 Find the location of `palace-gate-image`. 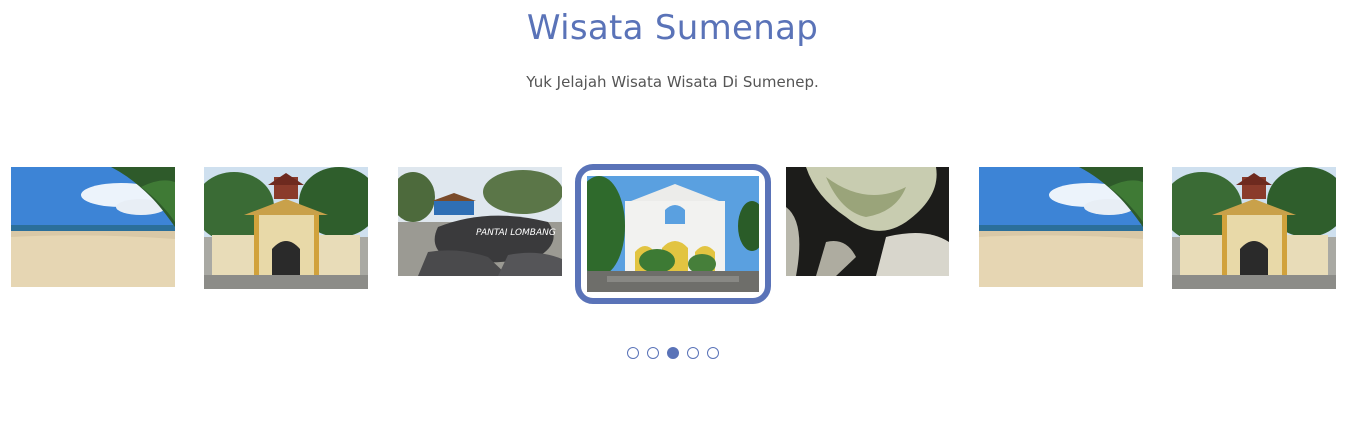

palace-gate-image is located at coordinates (673, 234).